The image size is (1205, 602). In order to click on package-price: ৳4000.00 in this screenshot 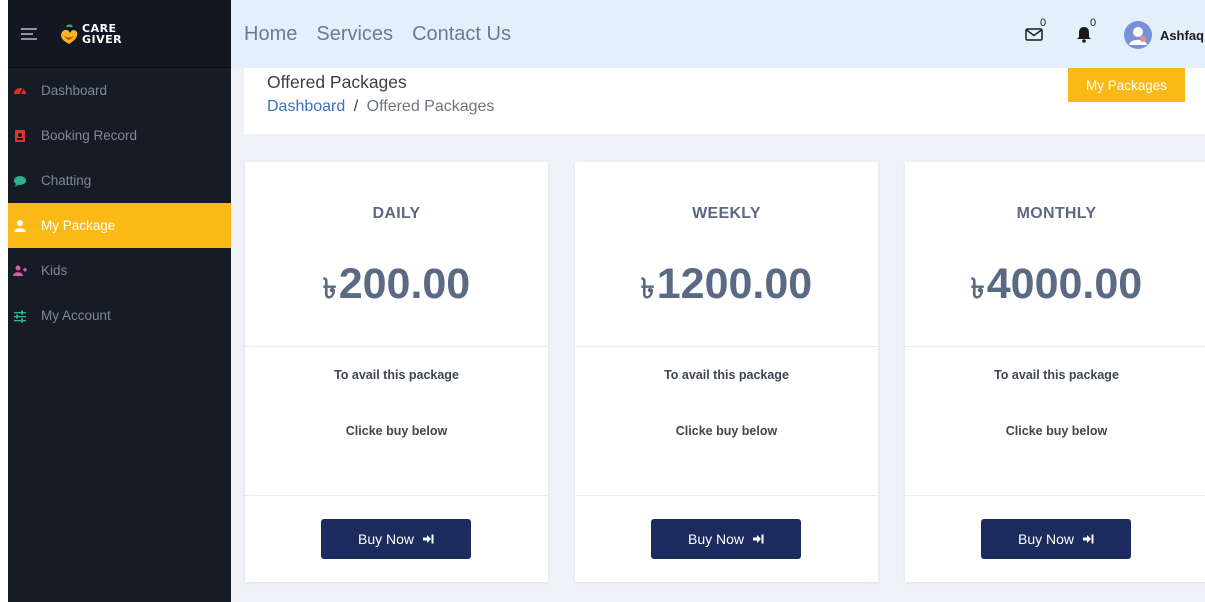, I will do `click(1055, 287)`.